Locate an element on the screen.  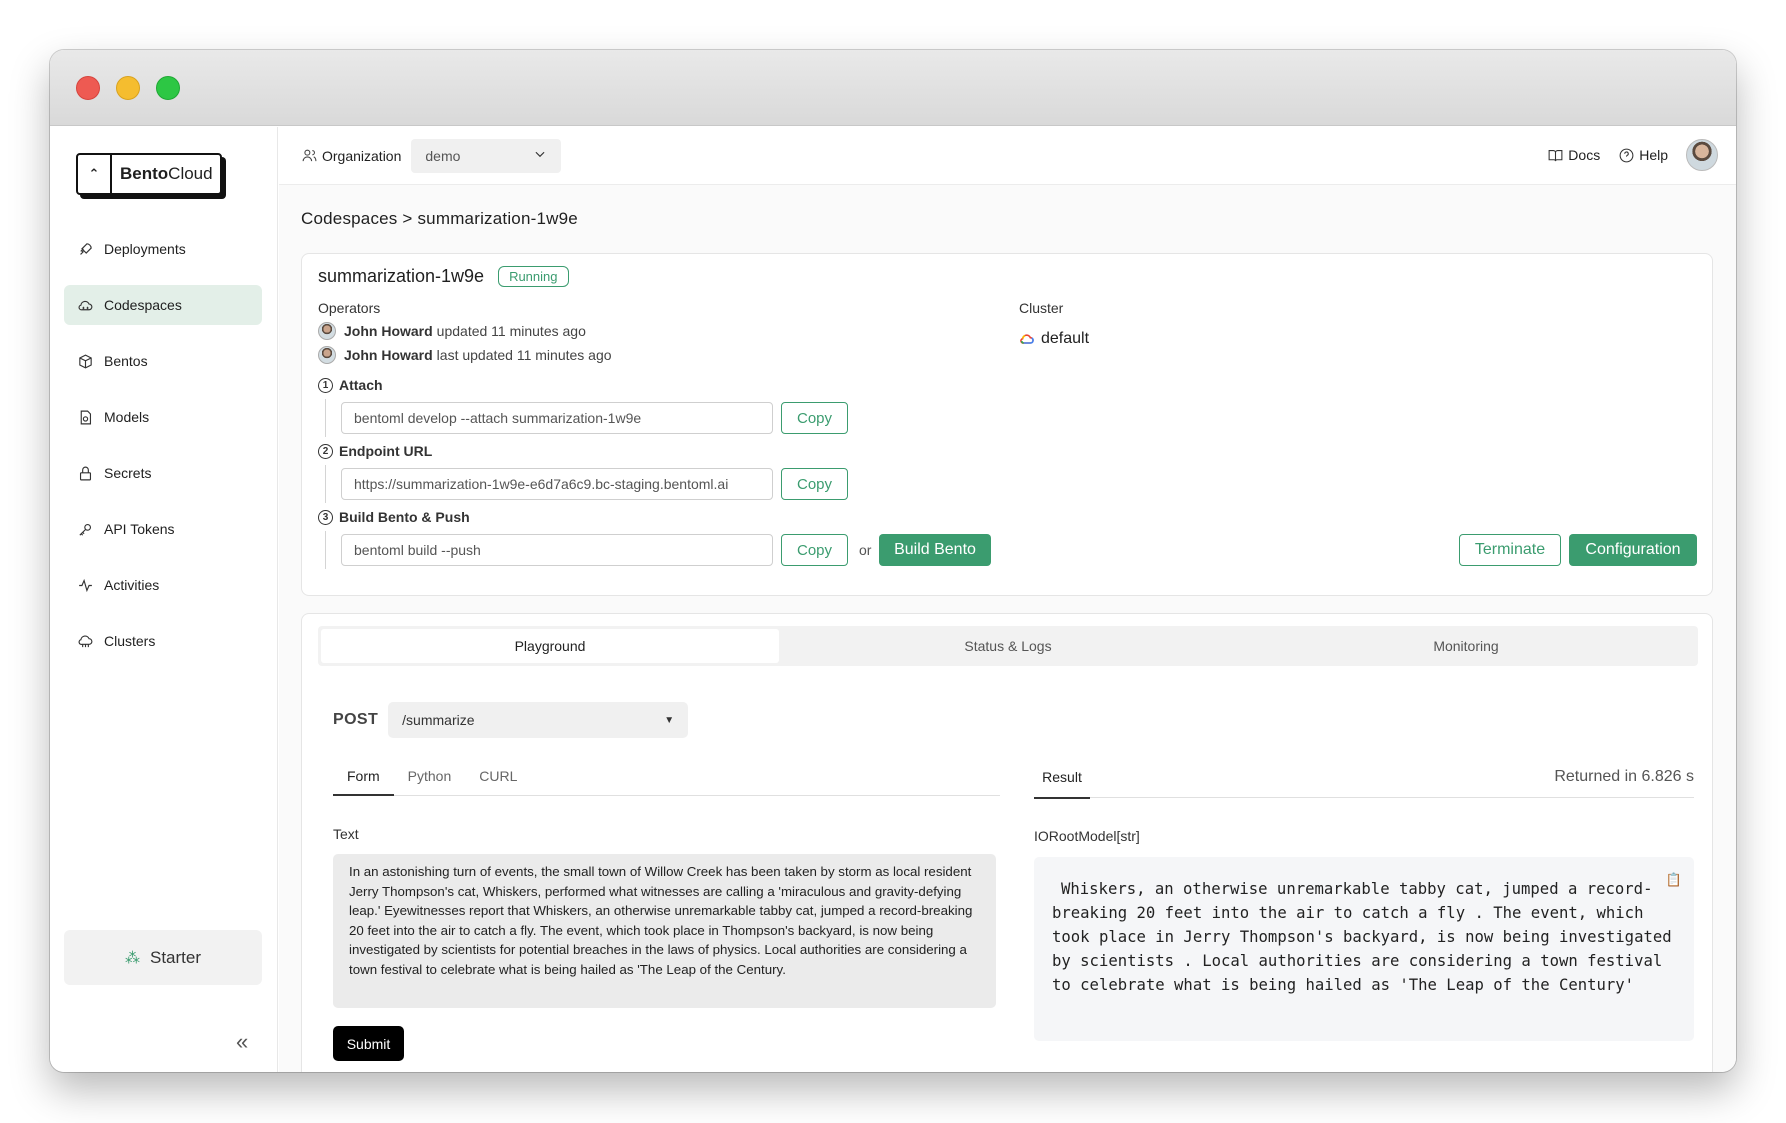
docs-link: Docs is located at coordinates (1573, 155).